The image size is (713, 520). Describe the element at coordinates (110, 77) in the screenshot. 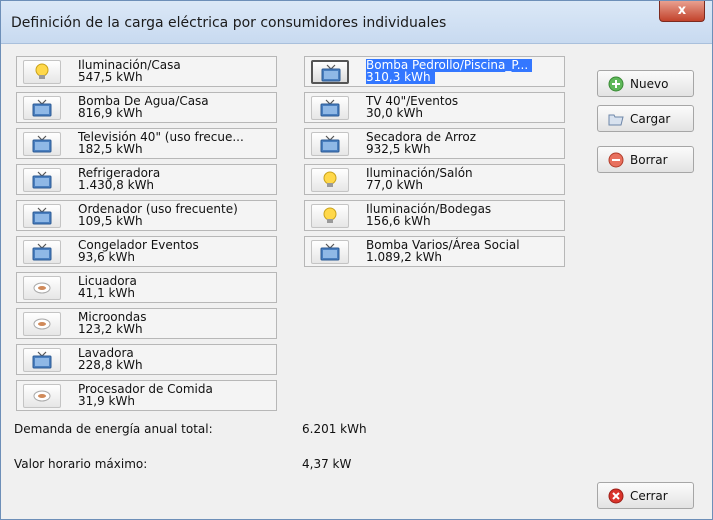

I see `consumer-energy: 547,5 kWh` at that location.